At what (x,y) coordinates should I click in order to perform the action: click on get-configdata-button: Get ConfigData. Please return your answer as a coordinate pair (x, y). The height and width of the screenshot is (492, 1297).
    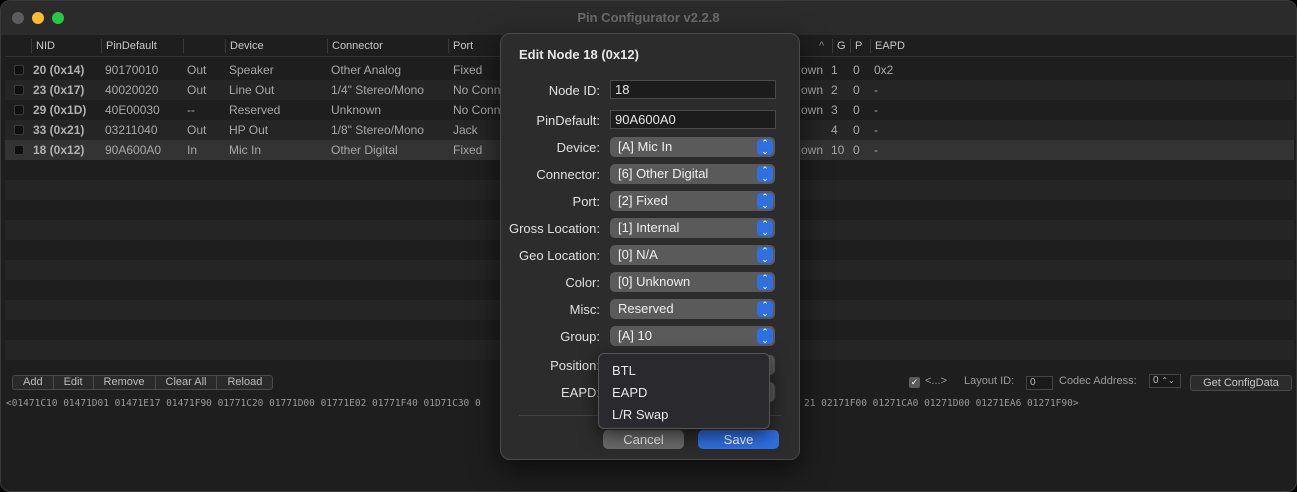
    Looking at the image, I should click on (1241, 383).